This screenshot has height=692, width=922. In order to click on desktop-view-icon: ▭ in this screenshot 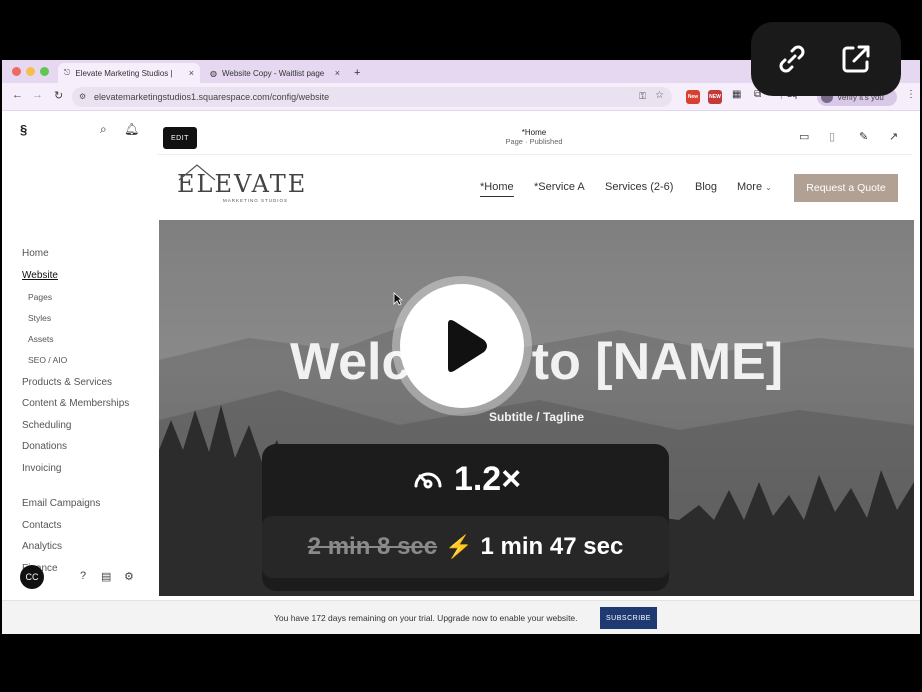, I will do `click(804, 136)`.